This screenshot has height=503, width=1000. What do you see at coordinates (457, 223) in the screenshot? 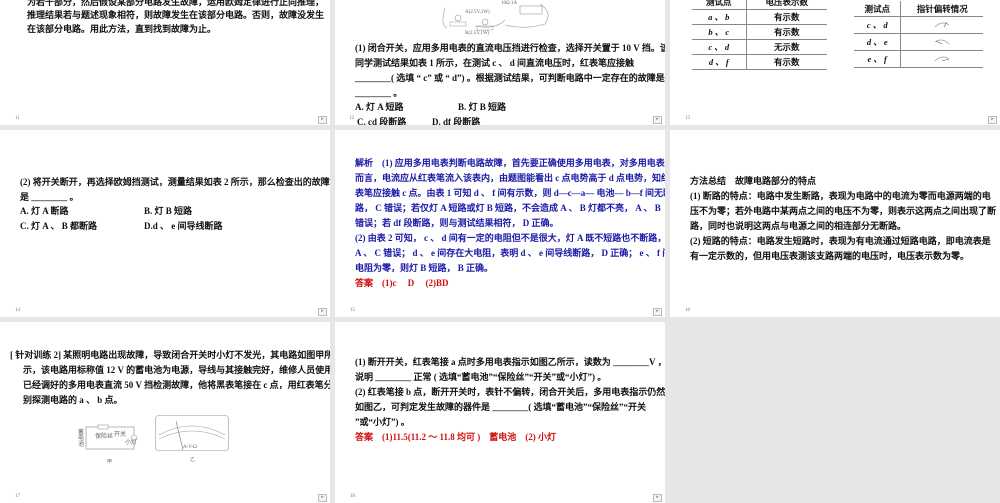
I see `analysis-line: 错误；若 df 段断路，则与测试结果相符， D 正确。` at bounding box center [457, 223].